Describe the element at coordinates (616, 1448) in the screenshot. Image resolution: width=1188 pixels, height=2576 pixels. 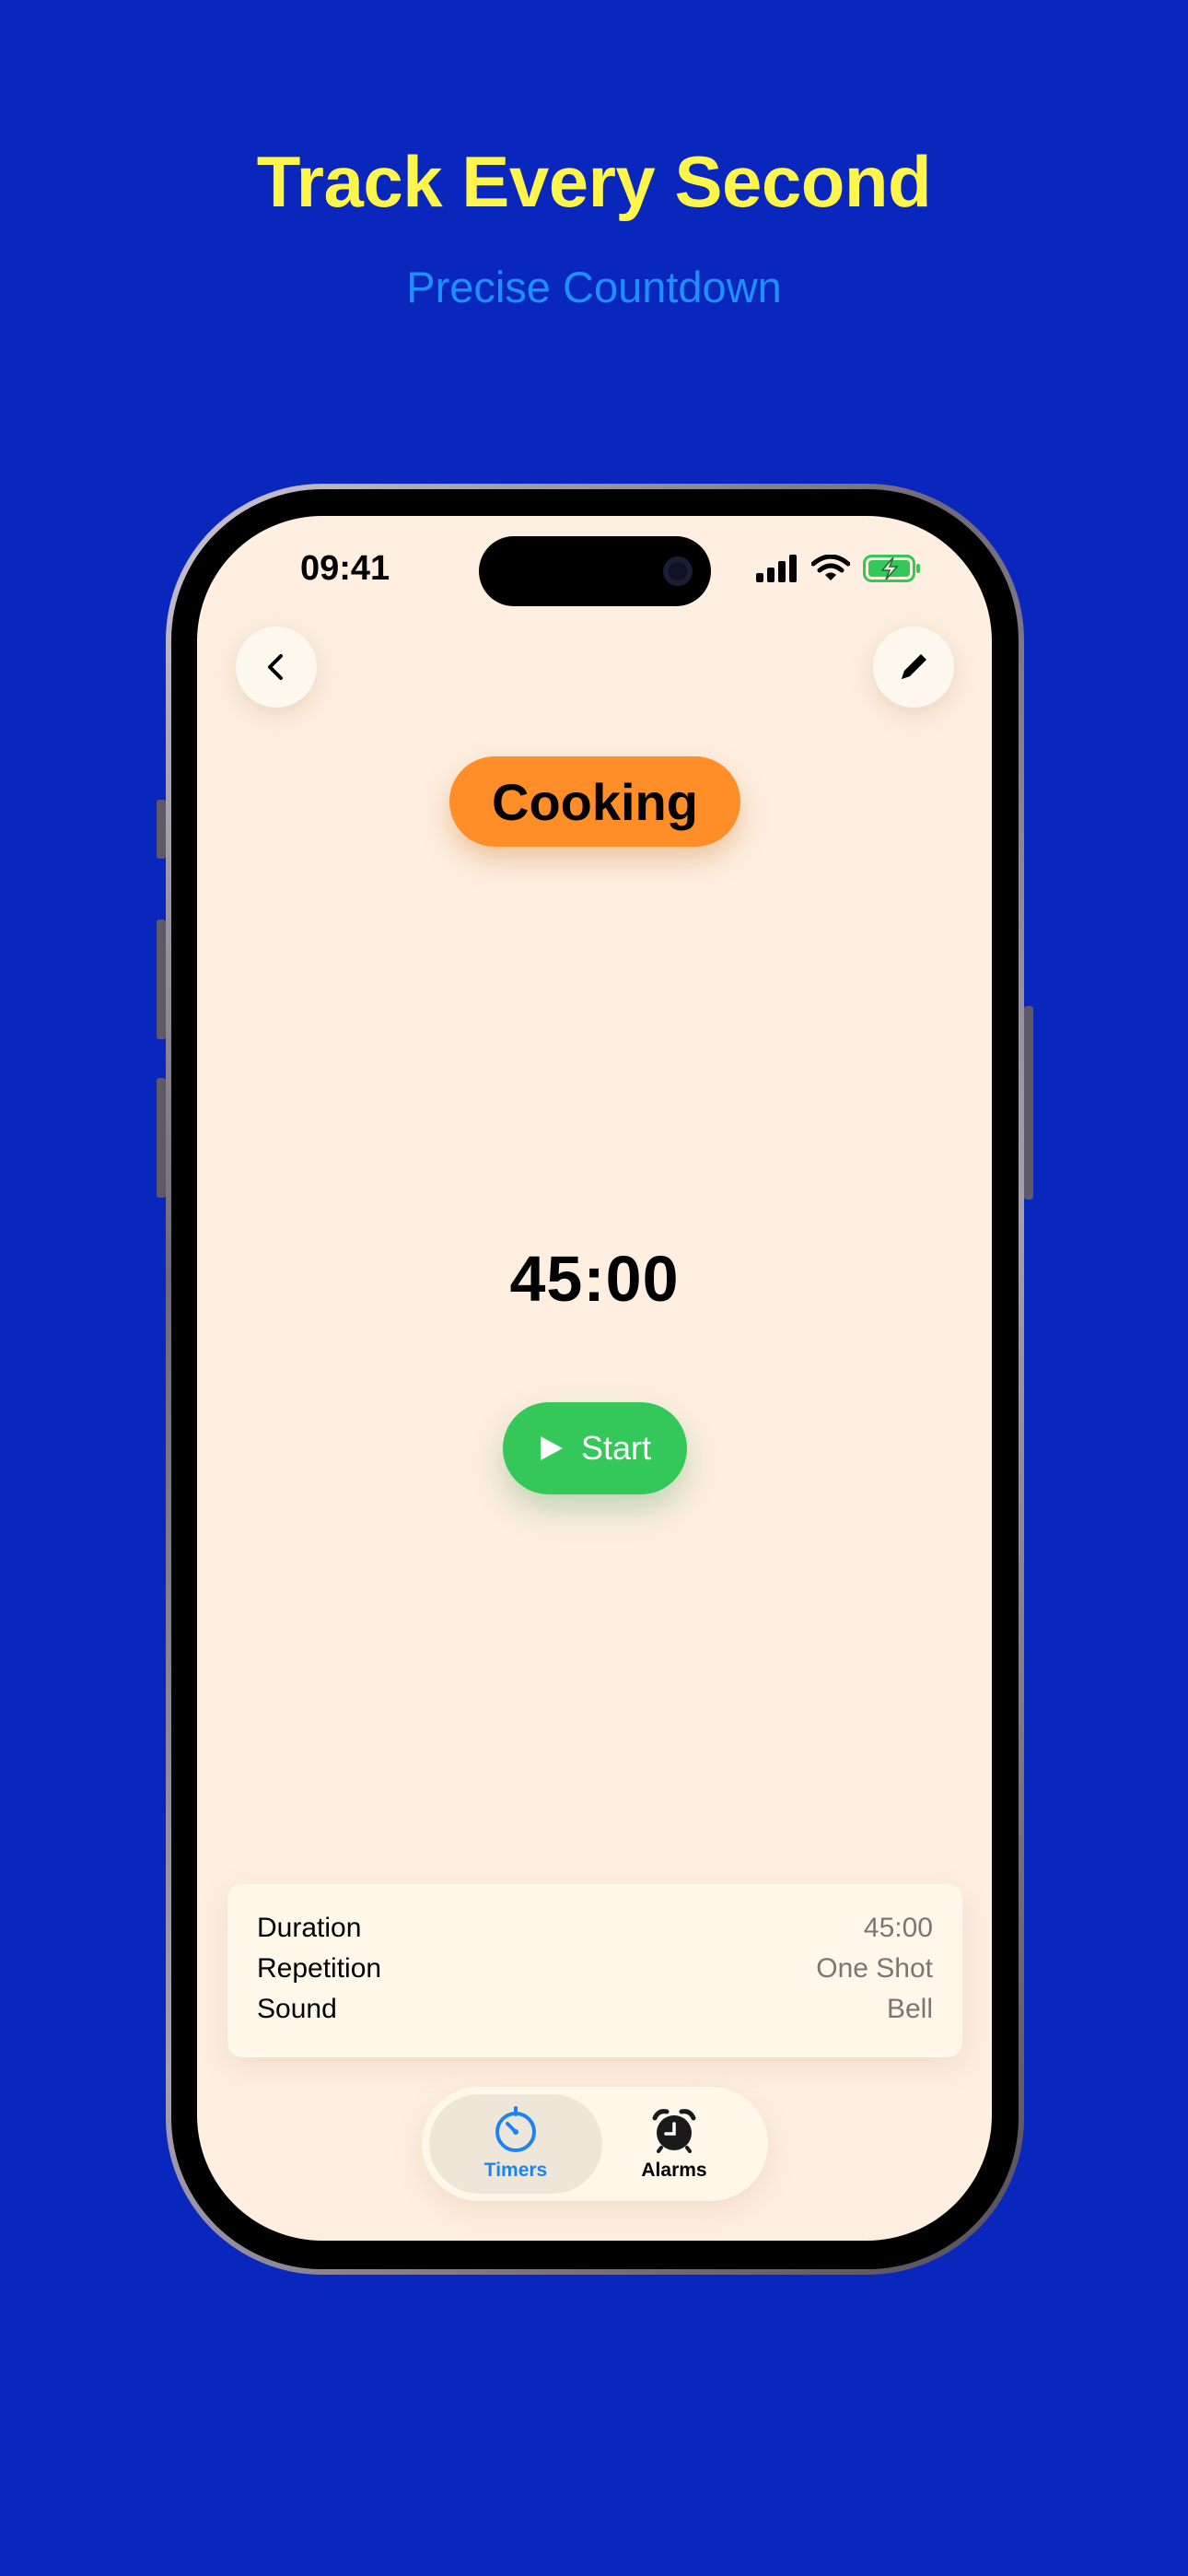
I see `start-button-label: Start` at that location.